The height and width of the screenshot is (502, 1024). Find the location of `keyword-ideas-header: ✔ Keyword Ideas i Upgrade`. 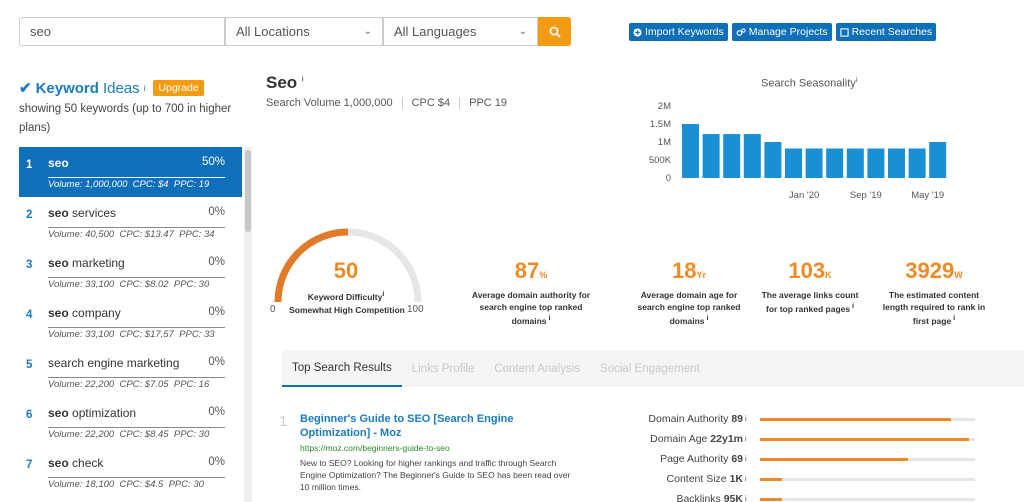

keyword-ideas-header: ✔ Keyword Ideas i Upgrade is located at coordinates (111, 88).